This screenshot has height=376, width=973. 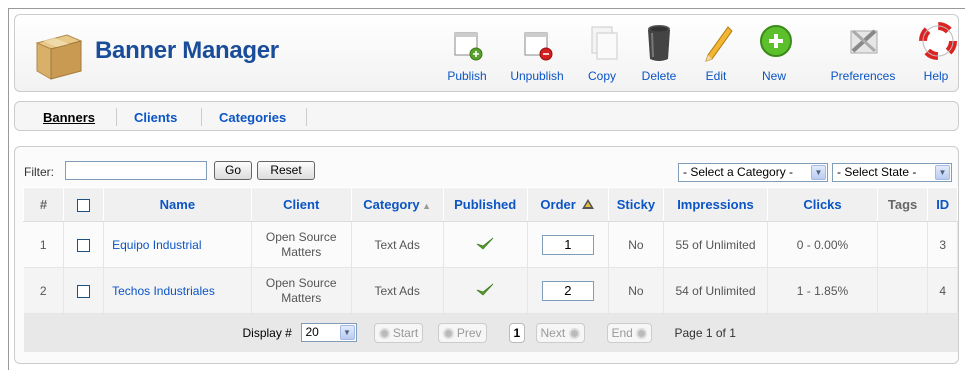 What do you see at coordinates (558, 204) in the screenshot?
I see `col-order-label: Order` at bounding box center [558, 204].